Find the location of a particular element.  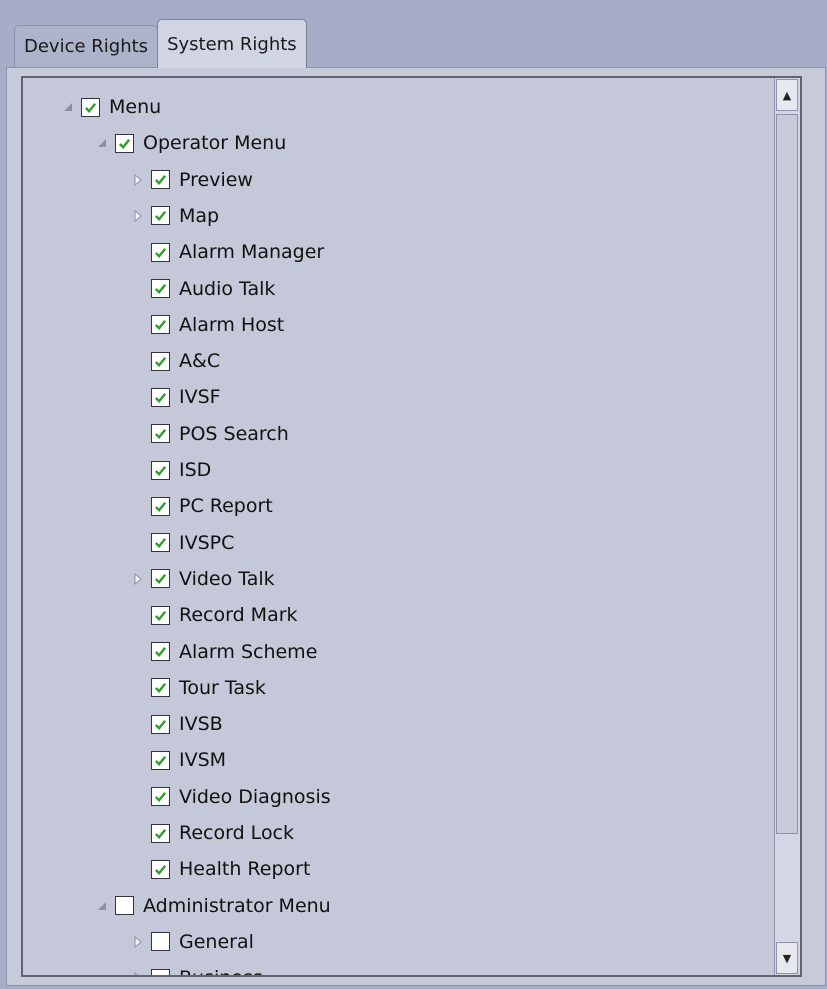

tab-system-rights: System Rights is located at coordinates (232, 43).